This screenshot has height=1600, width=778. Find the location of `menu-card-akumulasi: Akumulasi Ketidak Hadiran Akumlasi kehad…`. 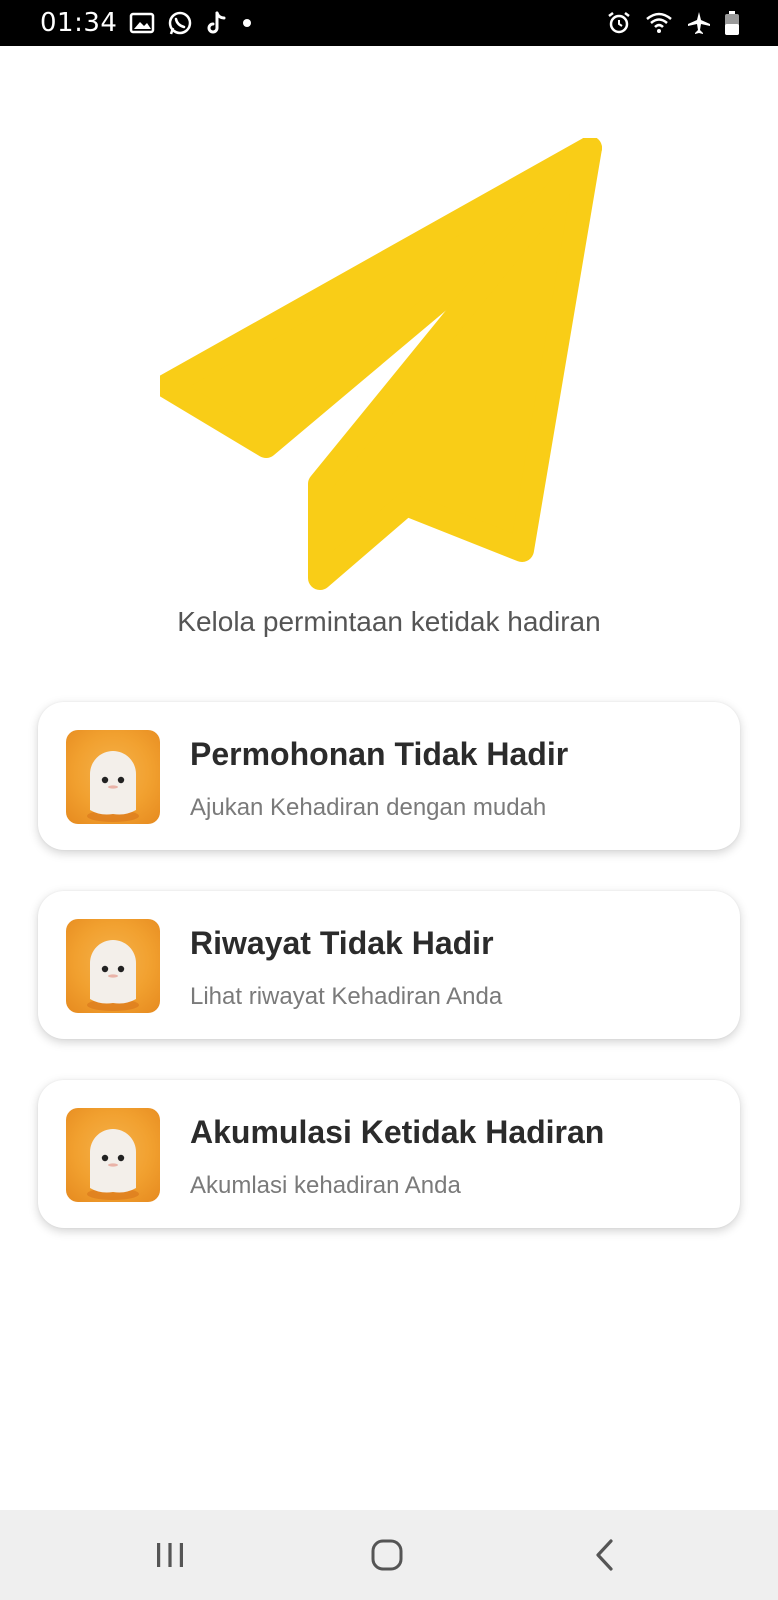

menu-card-akumulasi: Akumulasi Ketidak Hadiran Akumlasi kehad… is located at coordinates (389, 1154).